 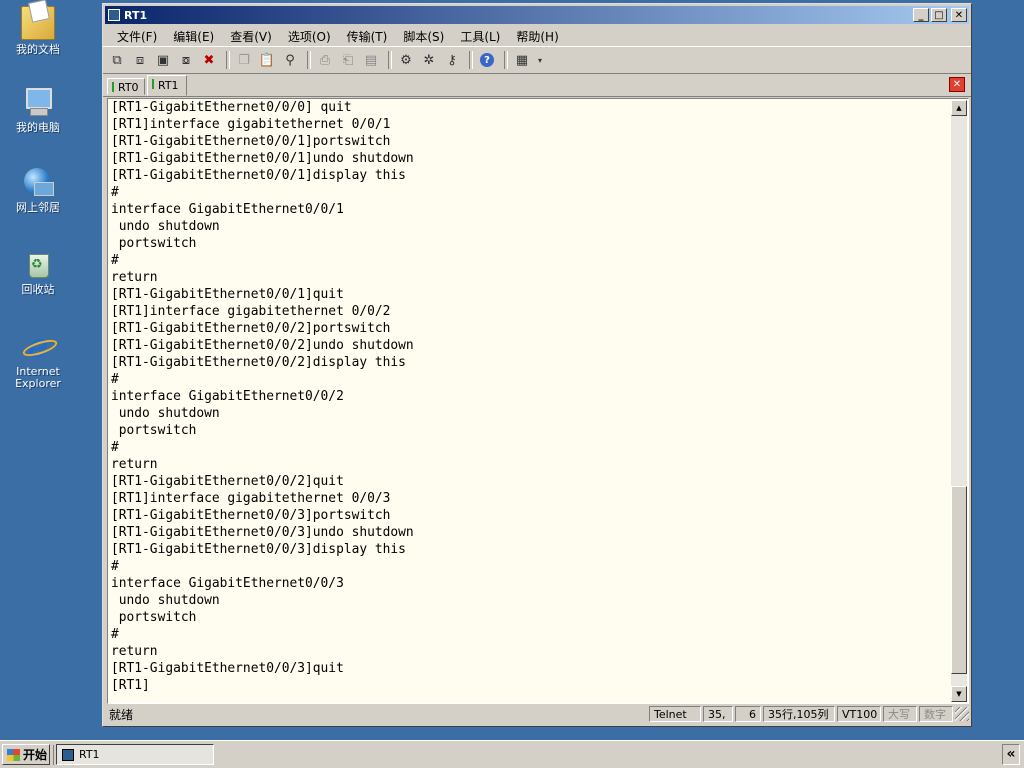 What do you see at coordinates (936, 714) in the screenshot?
I see `status-num-lock: 数字` at bounding box center [936, 714].